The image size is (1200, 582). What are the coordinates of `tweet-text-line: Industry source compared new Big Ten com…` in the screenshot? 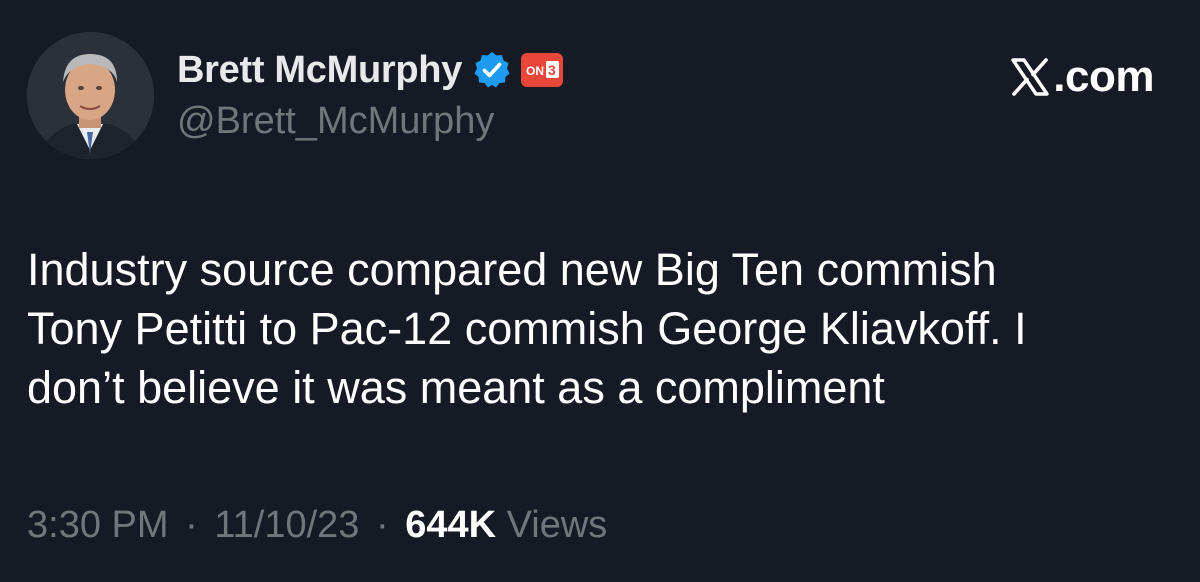 It's located at (512, 269).